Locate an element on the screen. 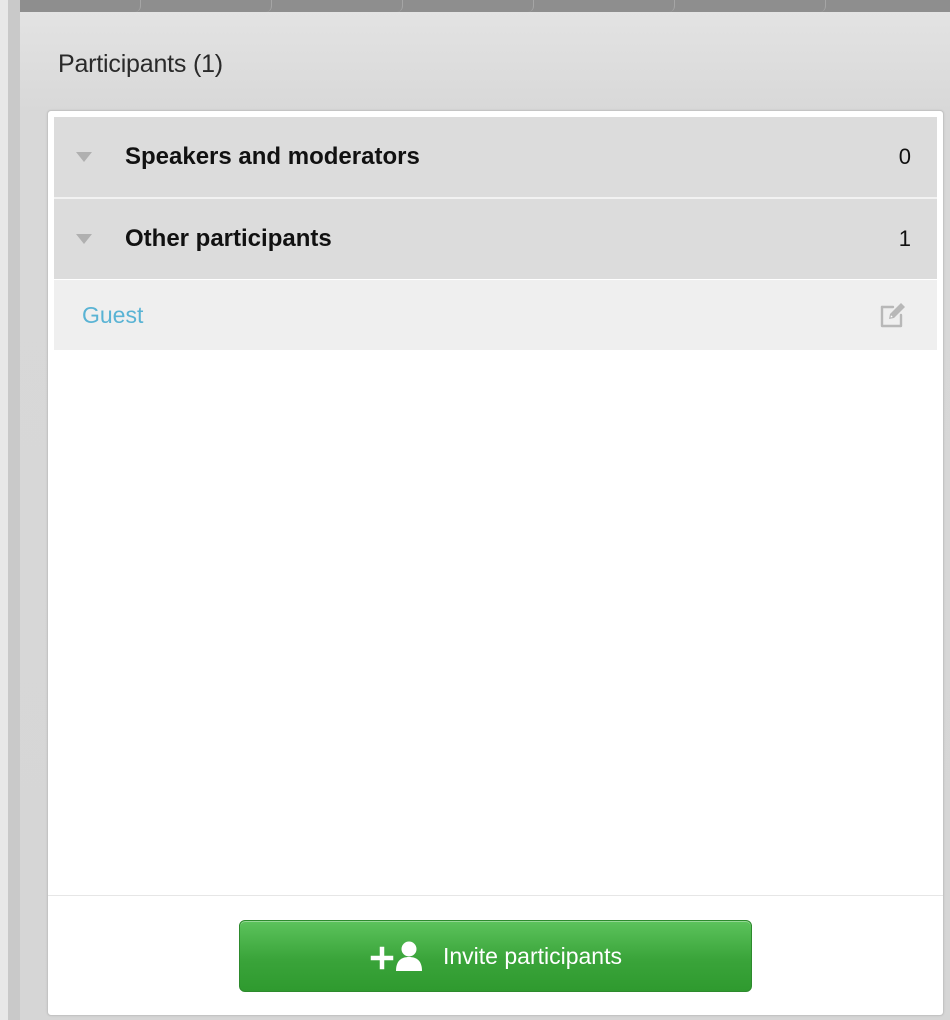 The width and height of the screenshot is (950, 1020). invite-participants-label: Invite participants is located at coordinates (532, 955).